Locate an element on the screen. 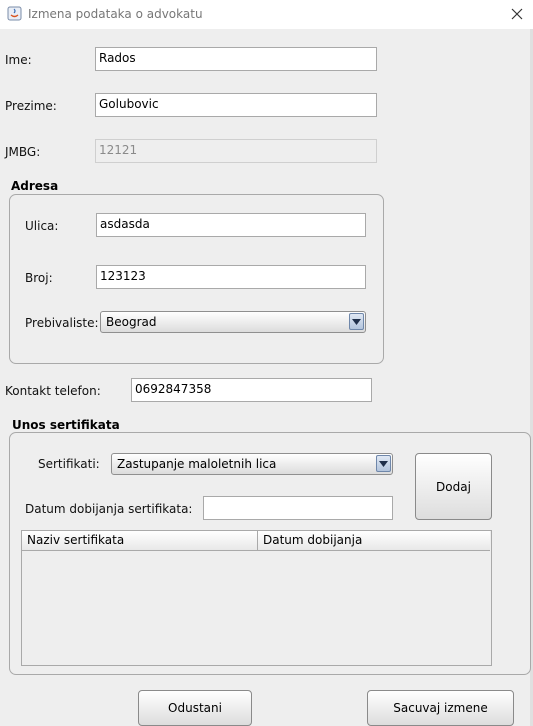  table-header: Naziv sertifikata Datum dobijanja is located at coordinates (256, 541).